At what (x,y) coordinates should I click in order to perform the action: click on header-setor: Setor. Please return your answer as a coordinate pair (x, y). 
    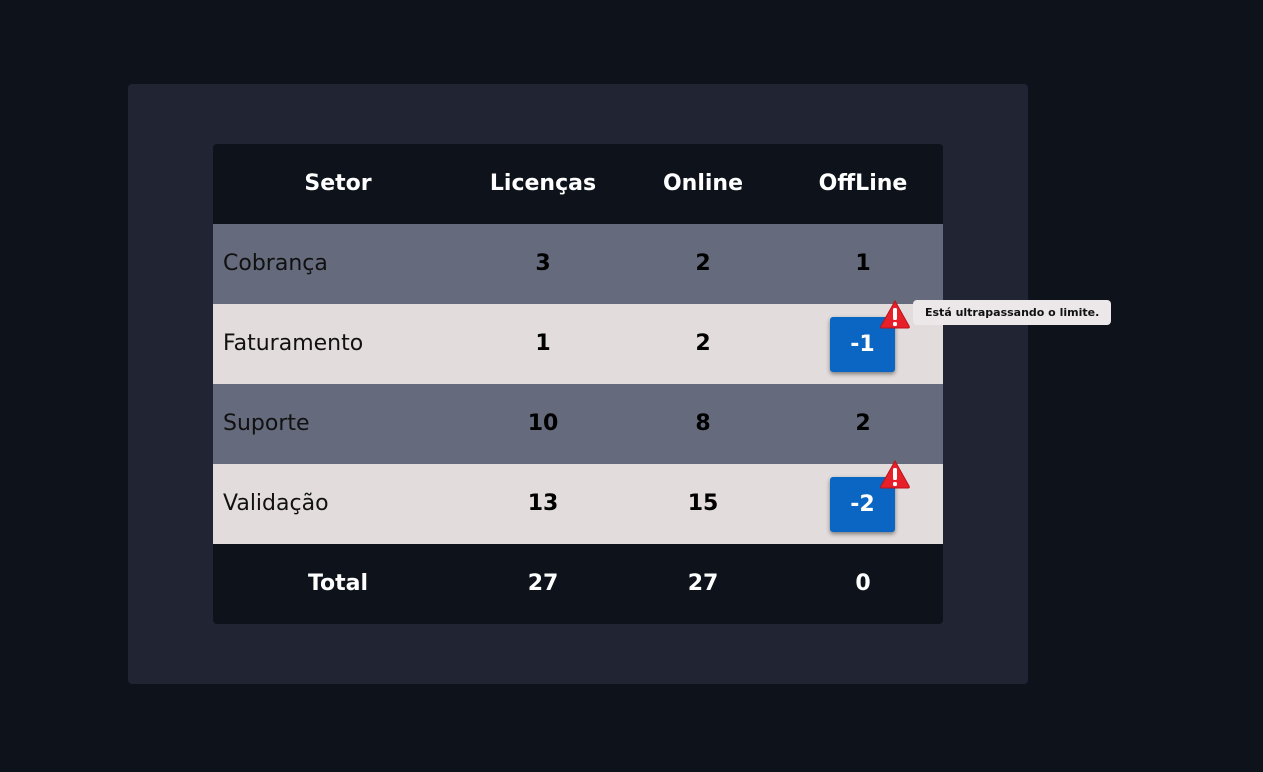
    Looking at the image, I should click on (338, 183).